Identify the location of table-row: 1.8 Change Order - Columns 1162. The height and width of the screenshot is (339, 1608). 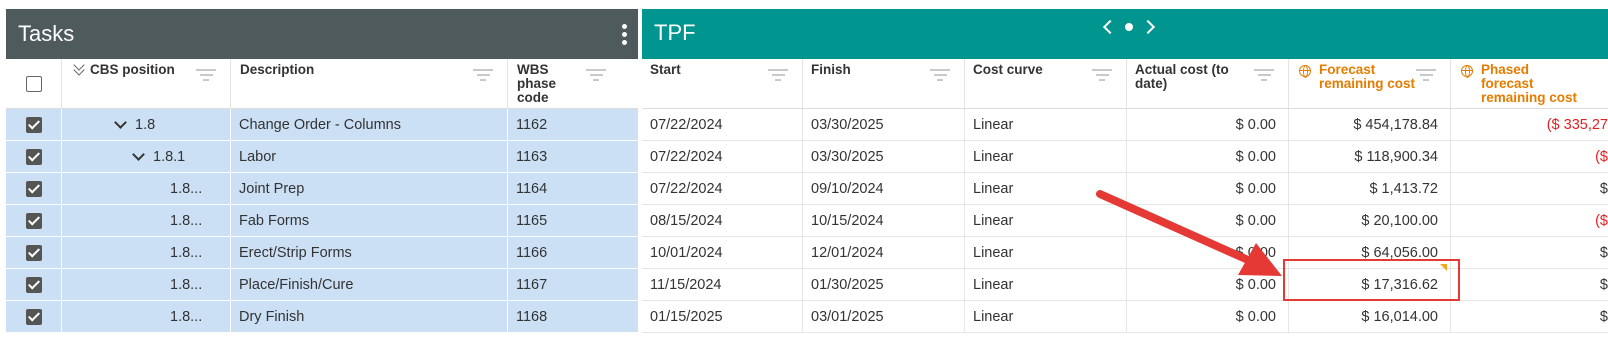
(322, 125).